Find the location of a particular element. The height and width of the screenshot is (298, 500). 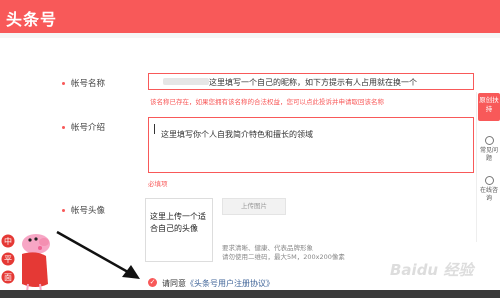

watermark: Baidu 经验 is located at coordinates (432, 270).